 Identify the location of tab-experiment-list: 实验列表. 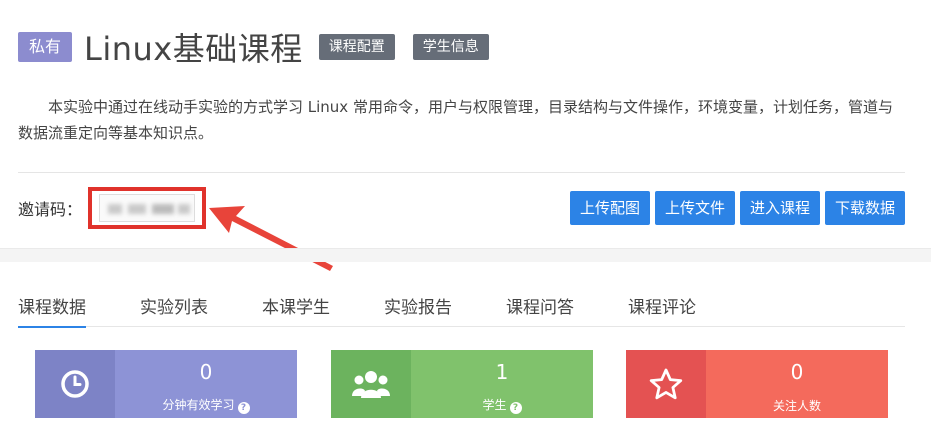
(174, 308).